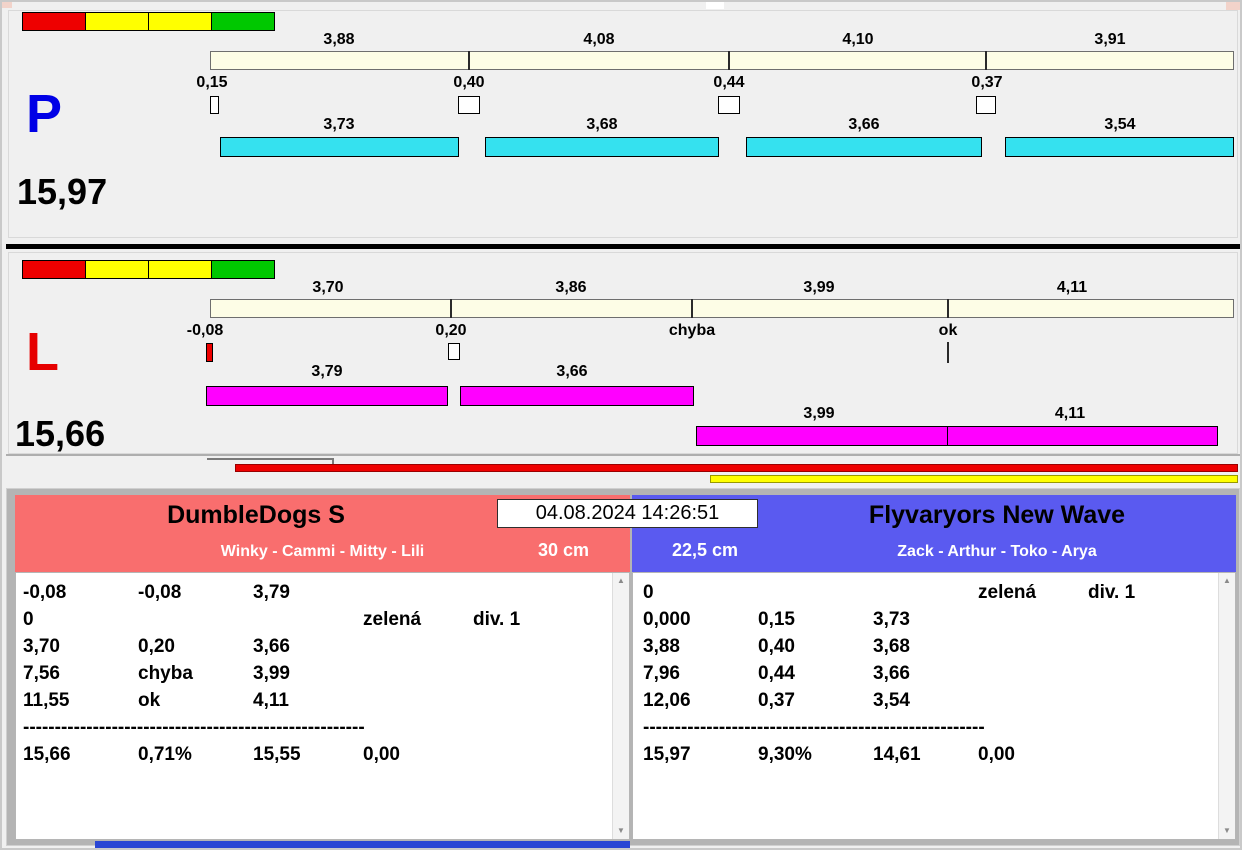 The height and width of the screenshot is (850, 1242). I want to click on cell: 3,68, so click(891, 646).